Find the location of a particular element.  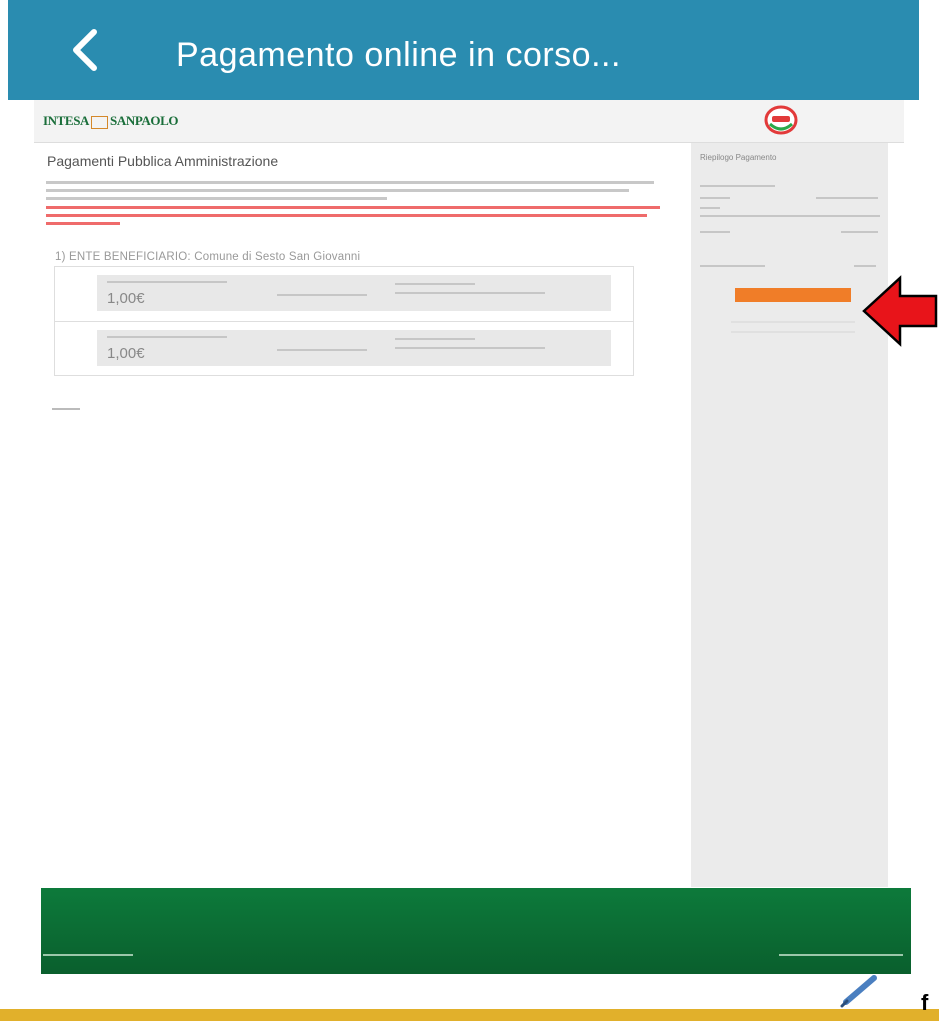

summary-title: Riepilogo Pagamento is located at coordinates (738, 157).